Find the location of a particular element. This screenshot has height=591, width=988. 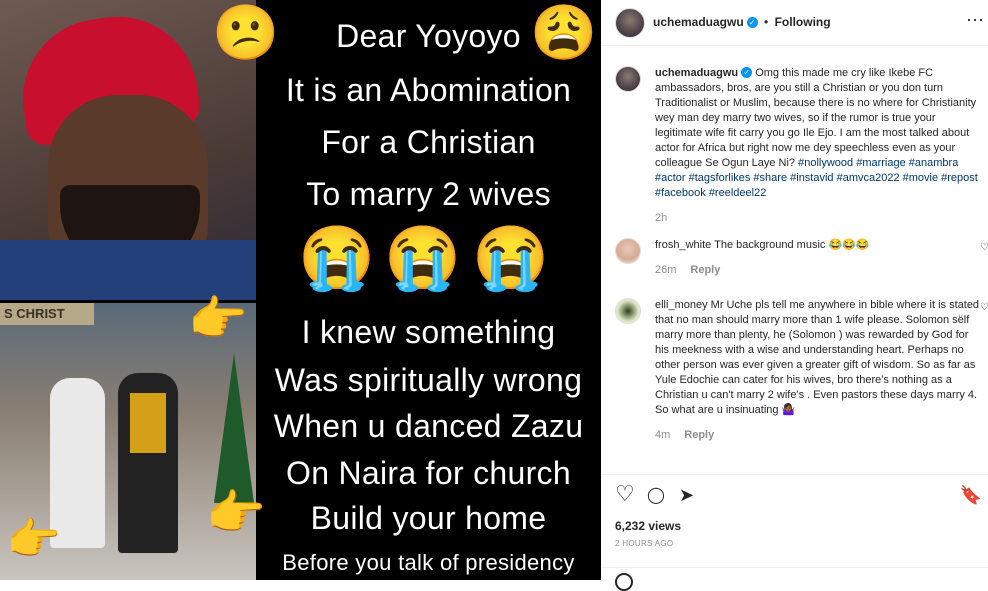

more-options-icon: ⋯ is located at coordinates (975, 20).